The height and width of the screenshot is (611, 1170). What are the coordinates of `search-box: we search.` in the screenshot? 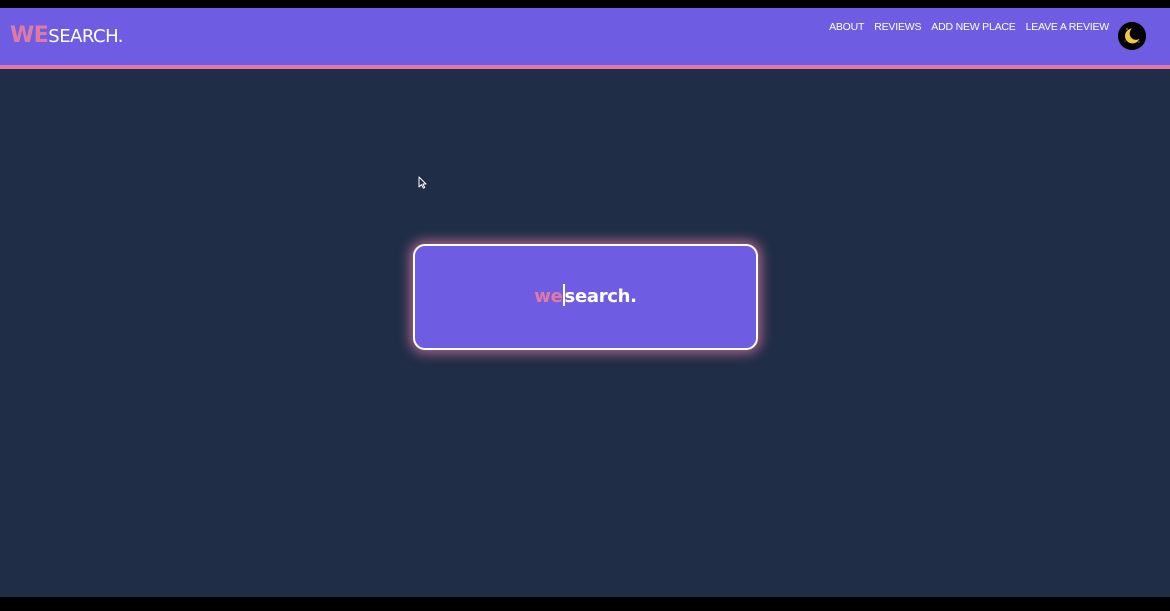 It's located at (585, 297).